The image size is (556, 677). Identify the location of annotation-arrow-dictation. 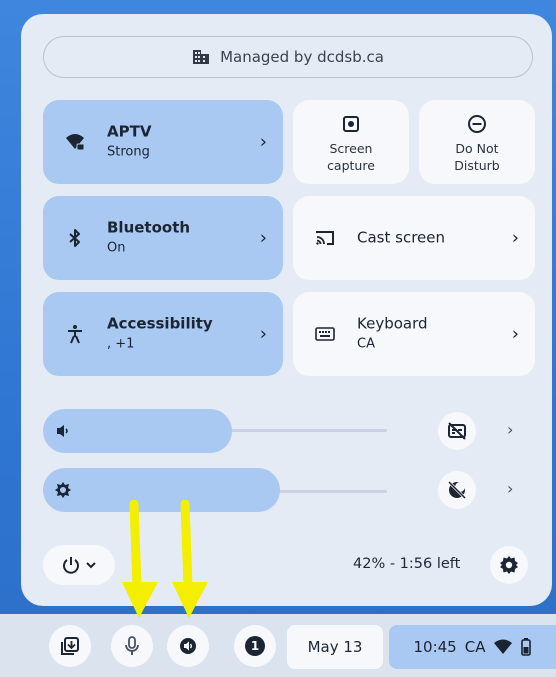
(140, 559).